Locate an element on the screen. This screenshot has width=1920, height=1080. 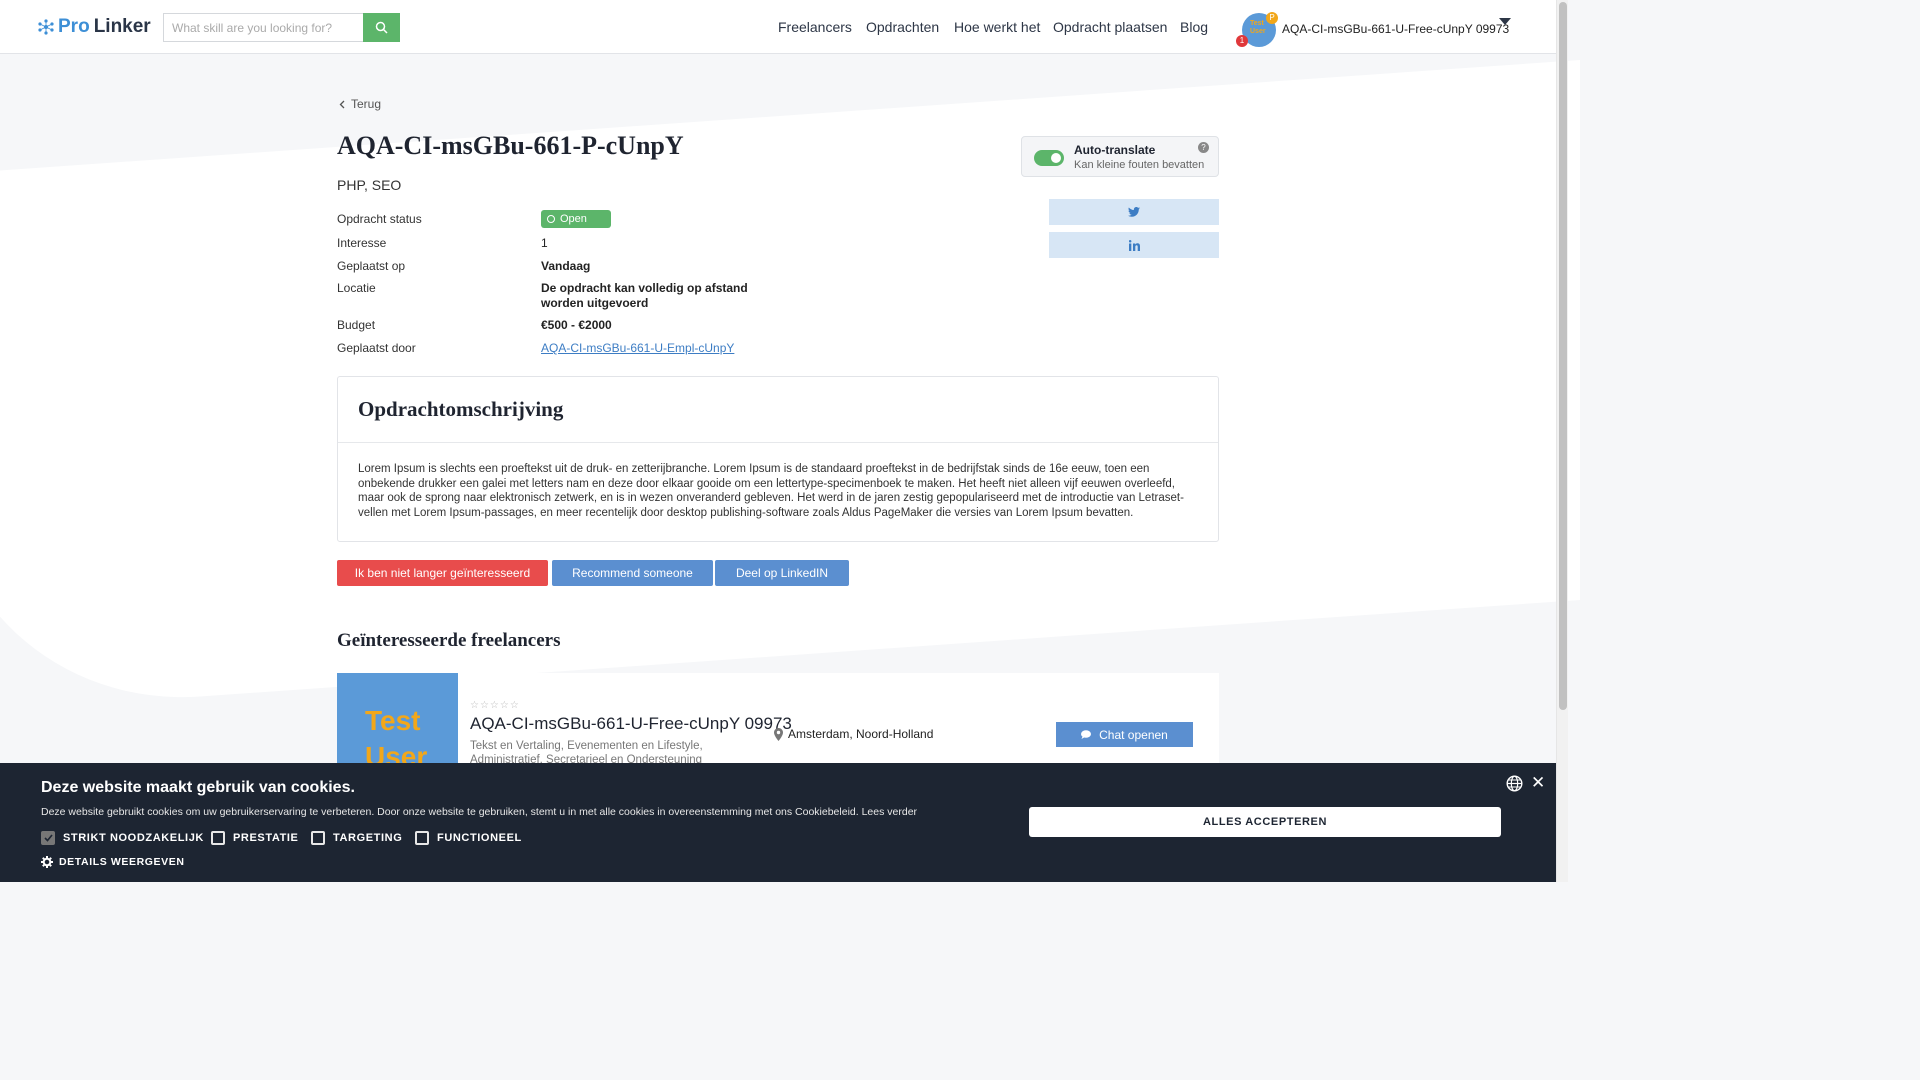
freelancer-avatar: Test User is located at coordinates (397, 723).